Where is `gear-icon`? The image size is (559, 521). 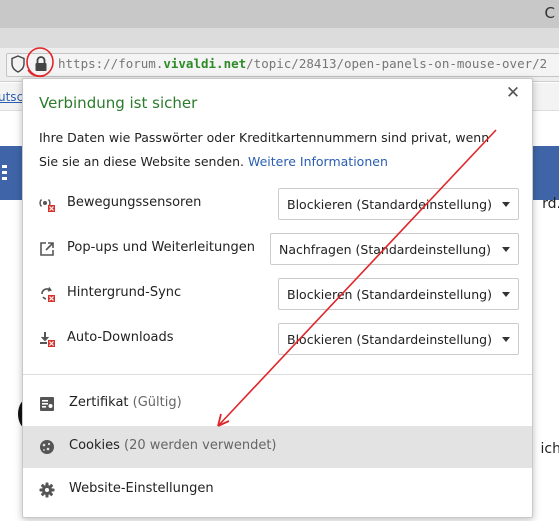
gear-icon is located at coordinates (47, 490).